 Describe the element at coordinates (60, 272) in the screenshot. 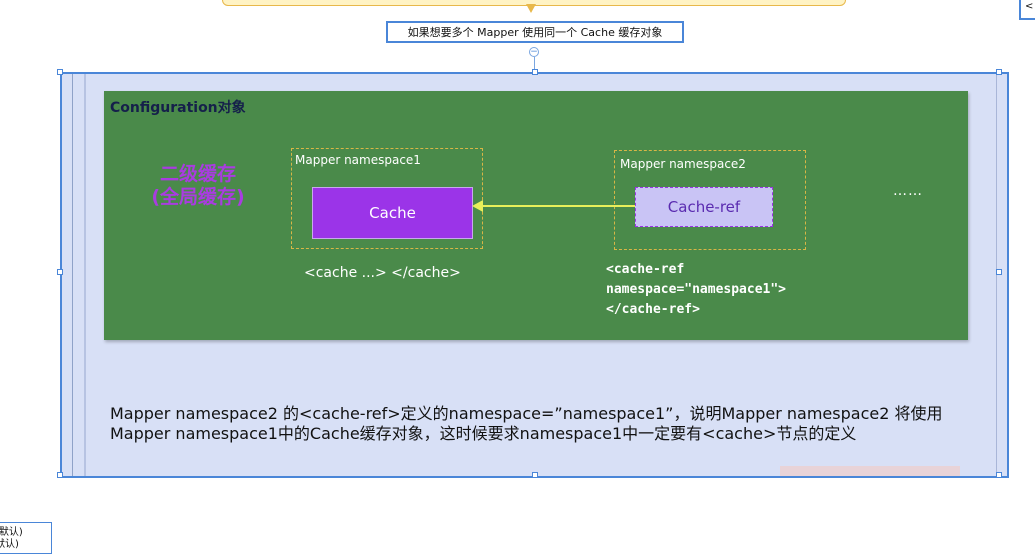

I see `resize-handle-left` at that location.